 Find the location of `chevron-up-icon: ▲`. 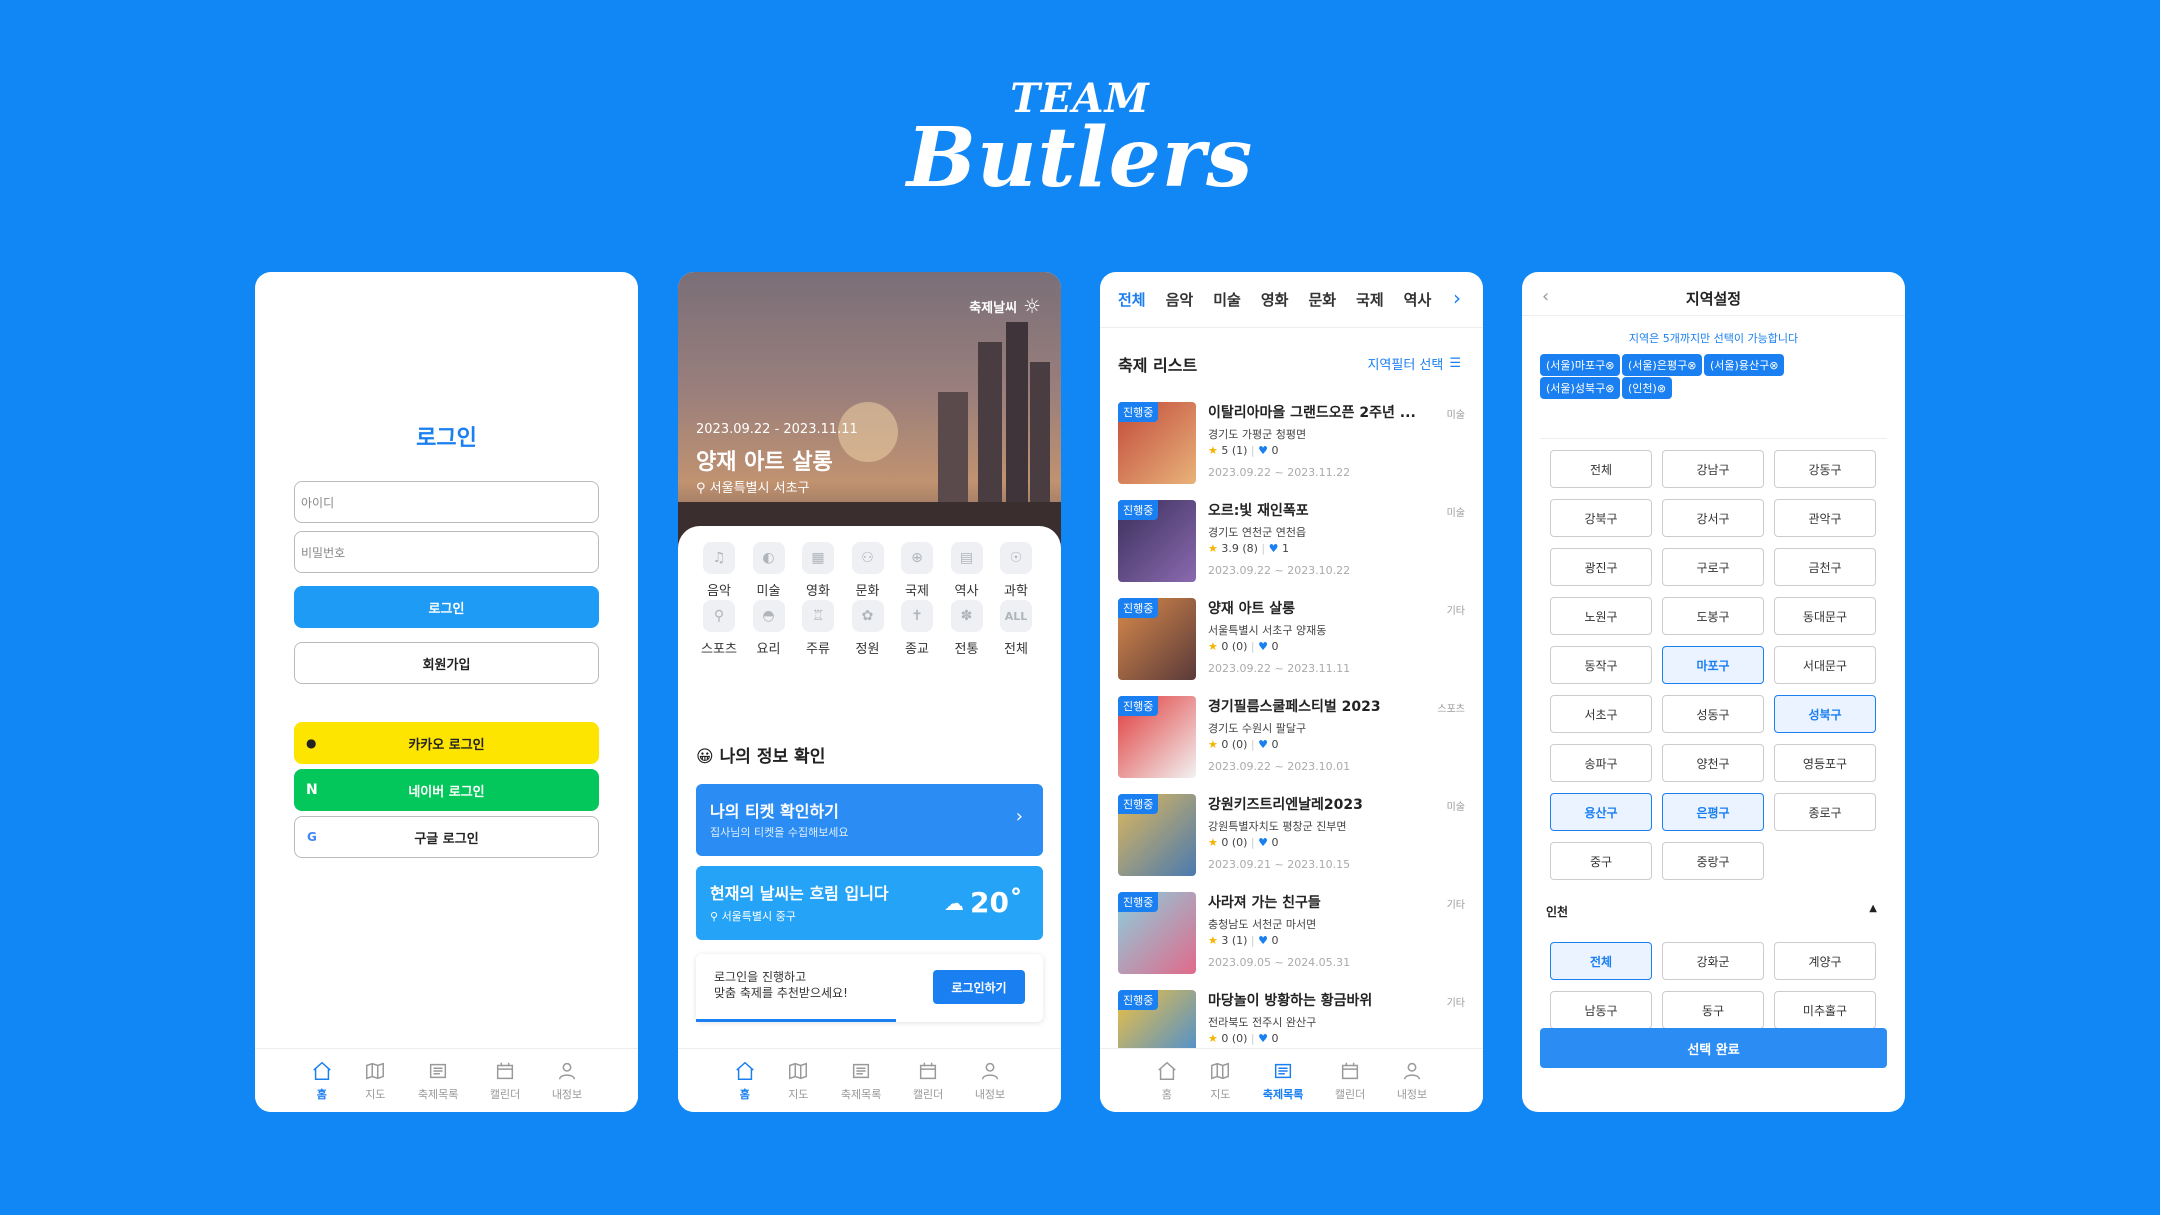

chevron-up-icon: ▲ is located at coordinates (1873, 908).